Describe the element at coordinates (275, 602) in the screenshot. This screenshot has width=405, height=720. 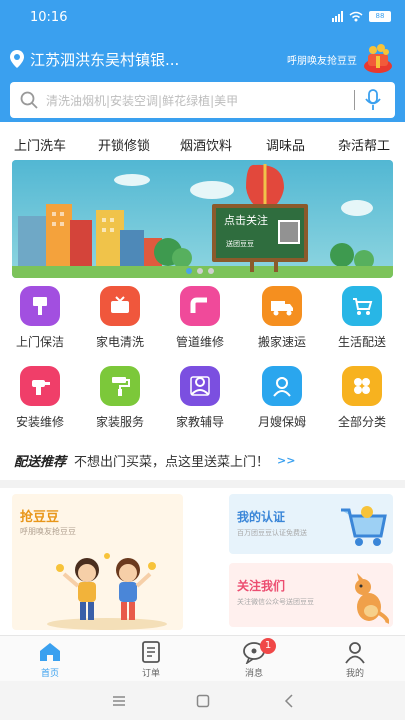
I see `card-subtitle: 关注微信公众号送团豆豆` at that location.